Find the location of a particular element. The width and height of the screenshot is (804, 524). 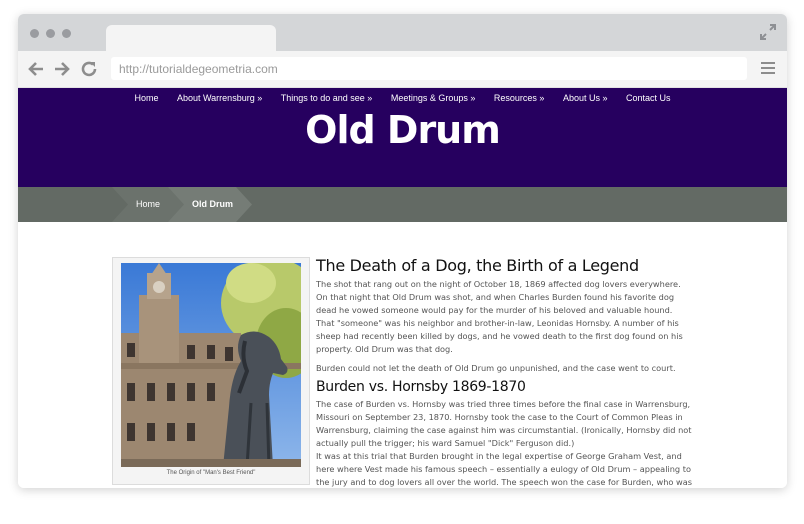

browser-tab is located at coordinates (191, 38).